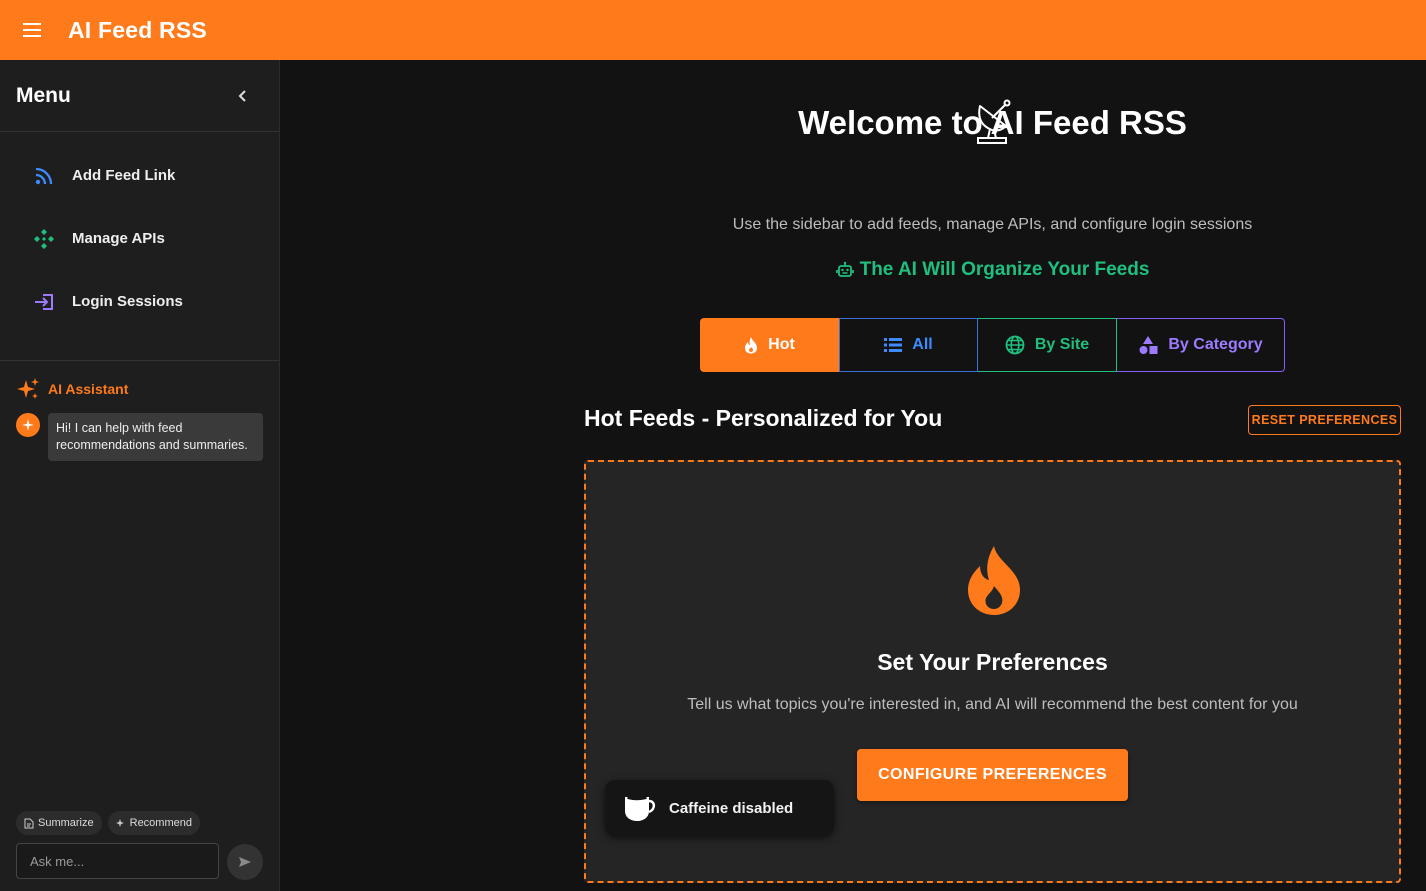  I want to click on tab-by-site: By Site, so click(1047, 345).